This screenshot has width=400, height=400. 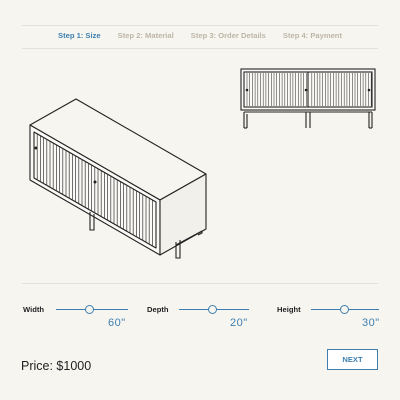 I want to click on step-size: Step 1: Size, so click(x=79, y=35).